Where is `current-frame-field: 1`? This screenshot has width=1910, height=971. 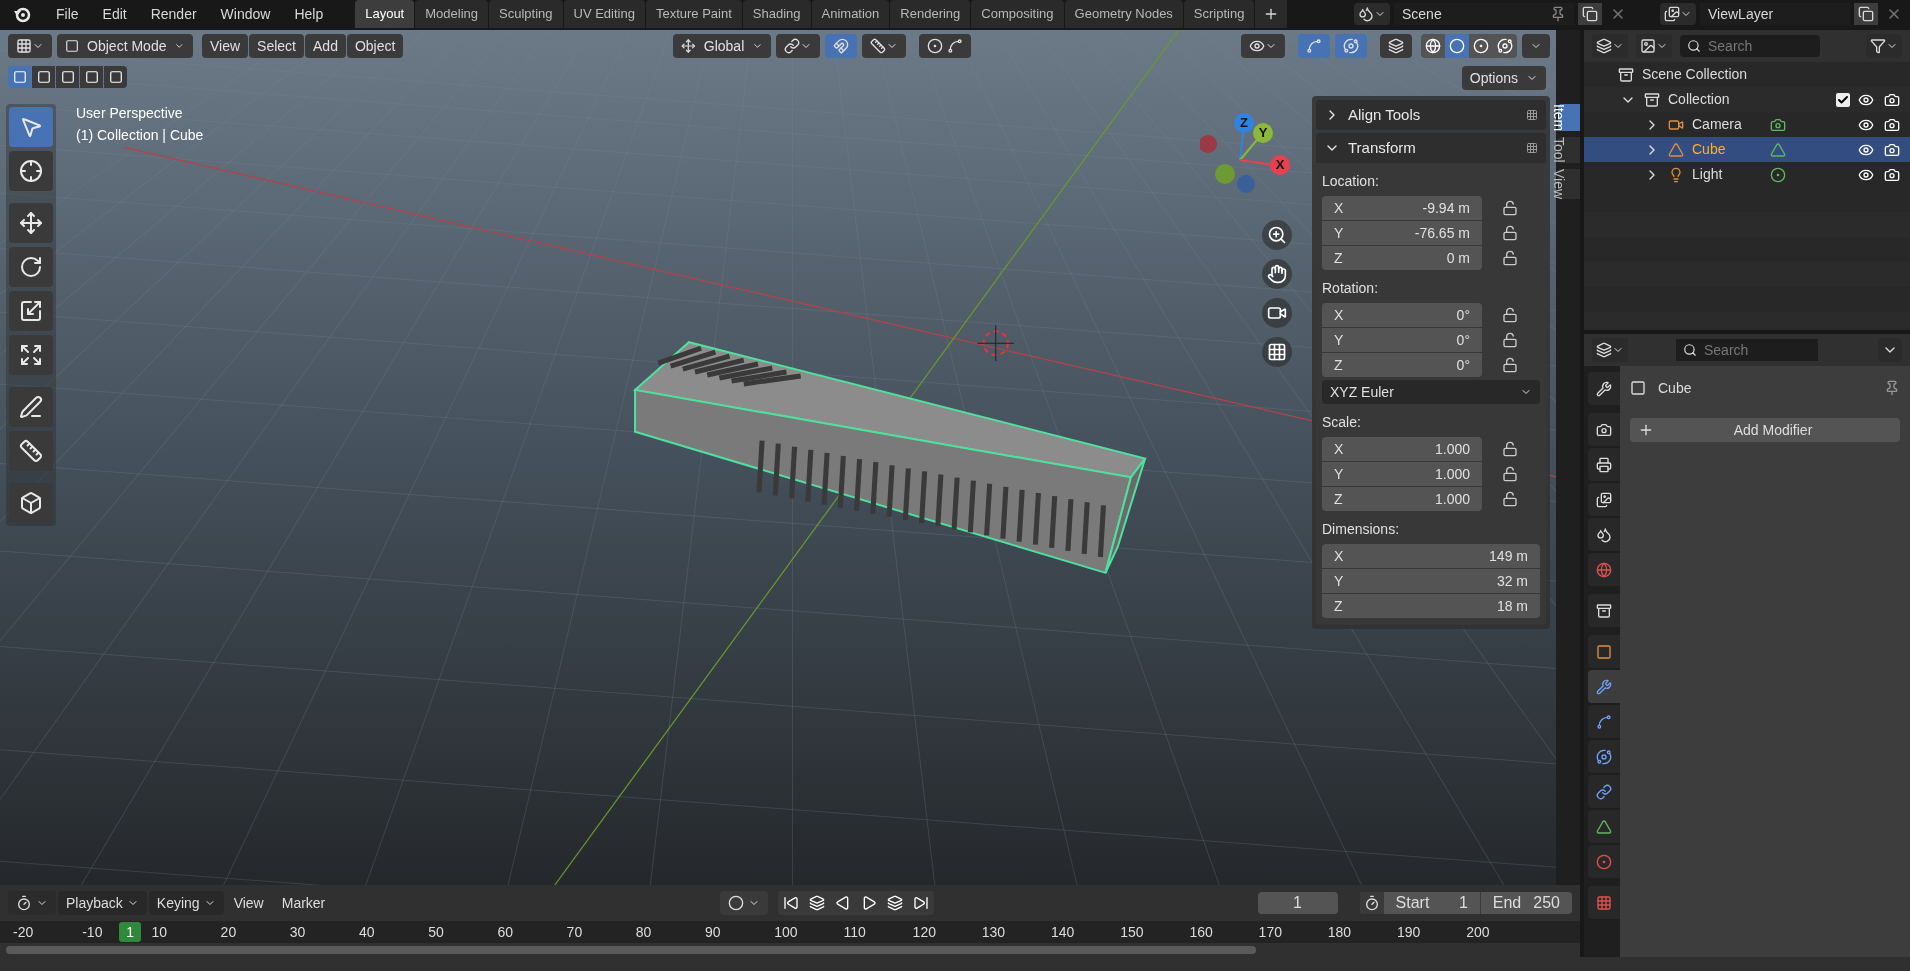
current-frame-field: 1 is located at coordinates (1297, 903).